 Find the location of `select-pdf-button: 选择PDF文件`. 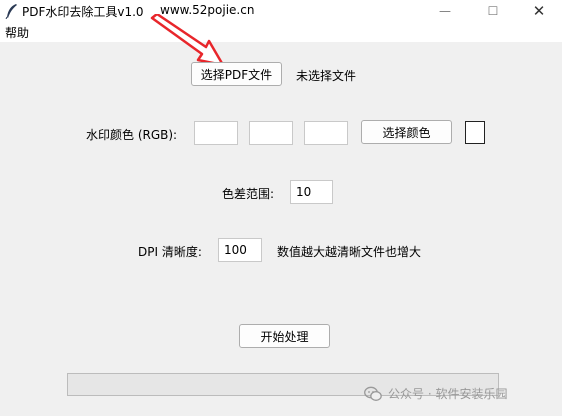

select-pdf-button: 选择PDF文件 is located at coordinates (236, 74).